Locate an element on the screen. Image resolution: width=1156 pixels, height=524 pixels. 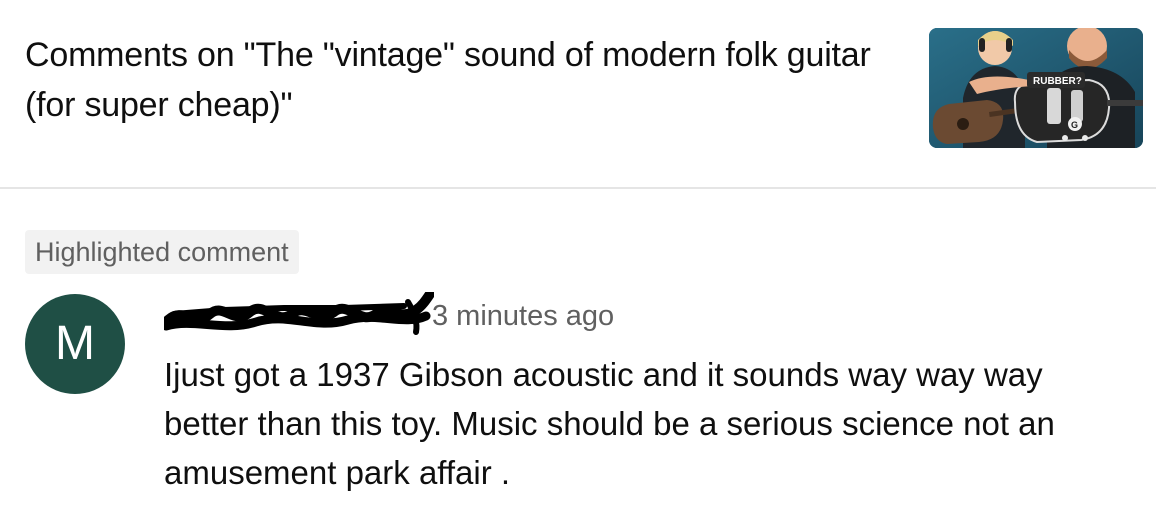
comment-timestamp: 3 minutes ago is located at coordinates (523, 316).